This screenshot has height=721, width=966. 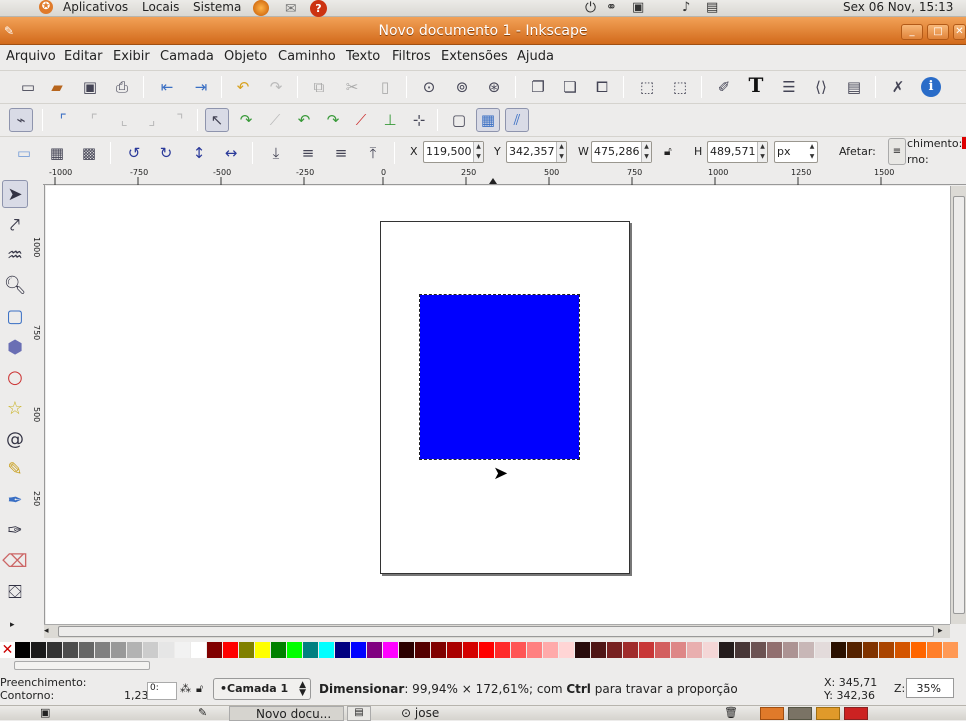 I want to click on workspace-switcher, so click(x=815, y=713).